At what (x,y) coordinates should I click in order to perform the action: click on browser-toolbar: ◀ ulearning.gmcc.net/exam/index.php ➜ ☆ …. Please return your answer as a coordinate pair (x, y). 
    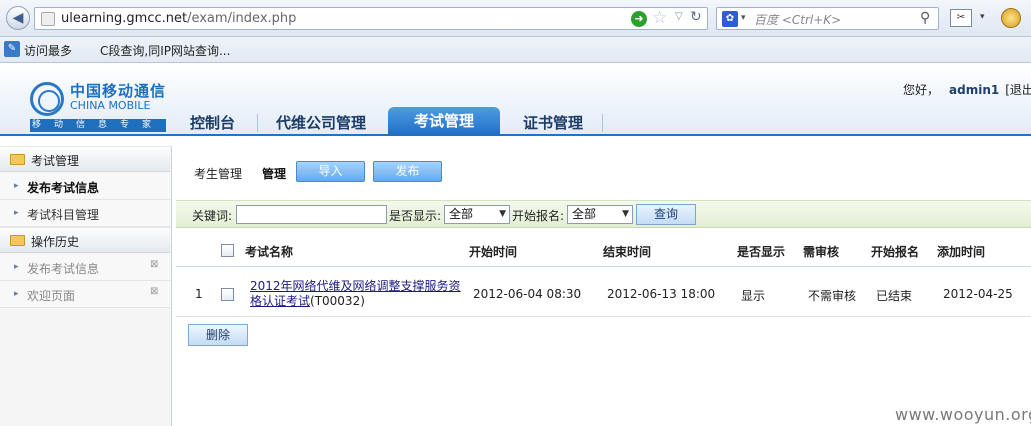
    Looking at the image, I should click on (515, 18).